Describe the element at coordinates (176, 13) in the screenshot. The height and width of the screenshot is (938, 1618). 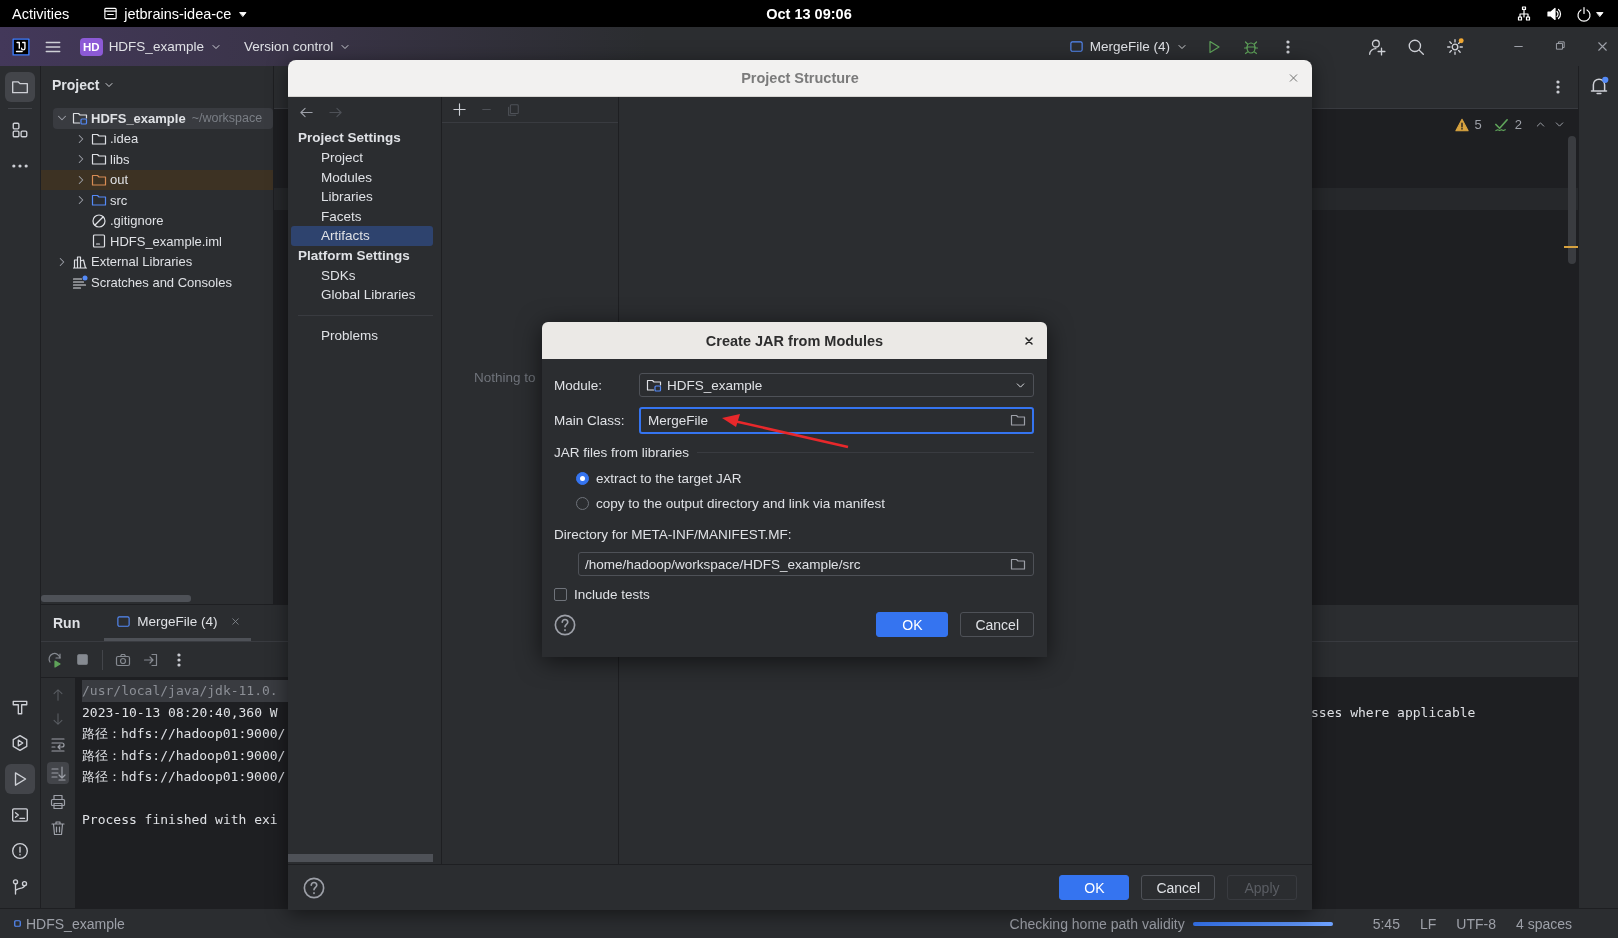
I see `app-menu: jetbrains-idea-ce` at that location.